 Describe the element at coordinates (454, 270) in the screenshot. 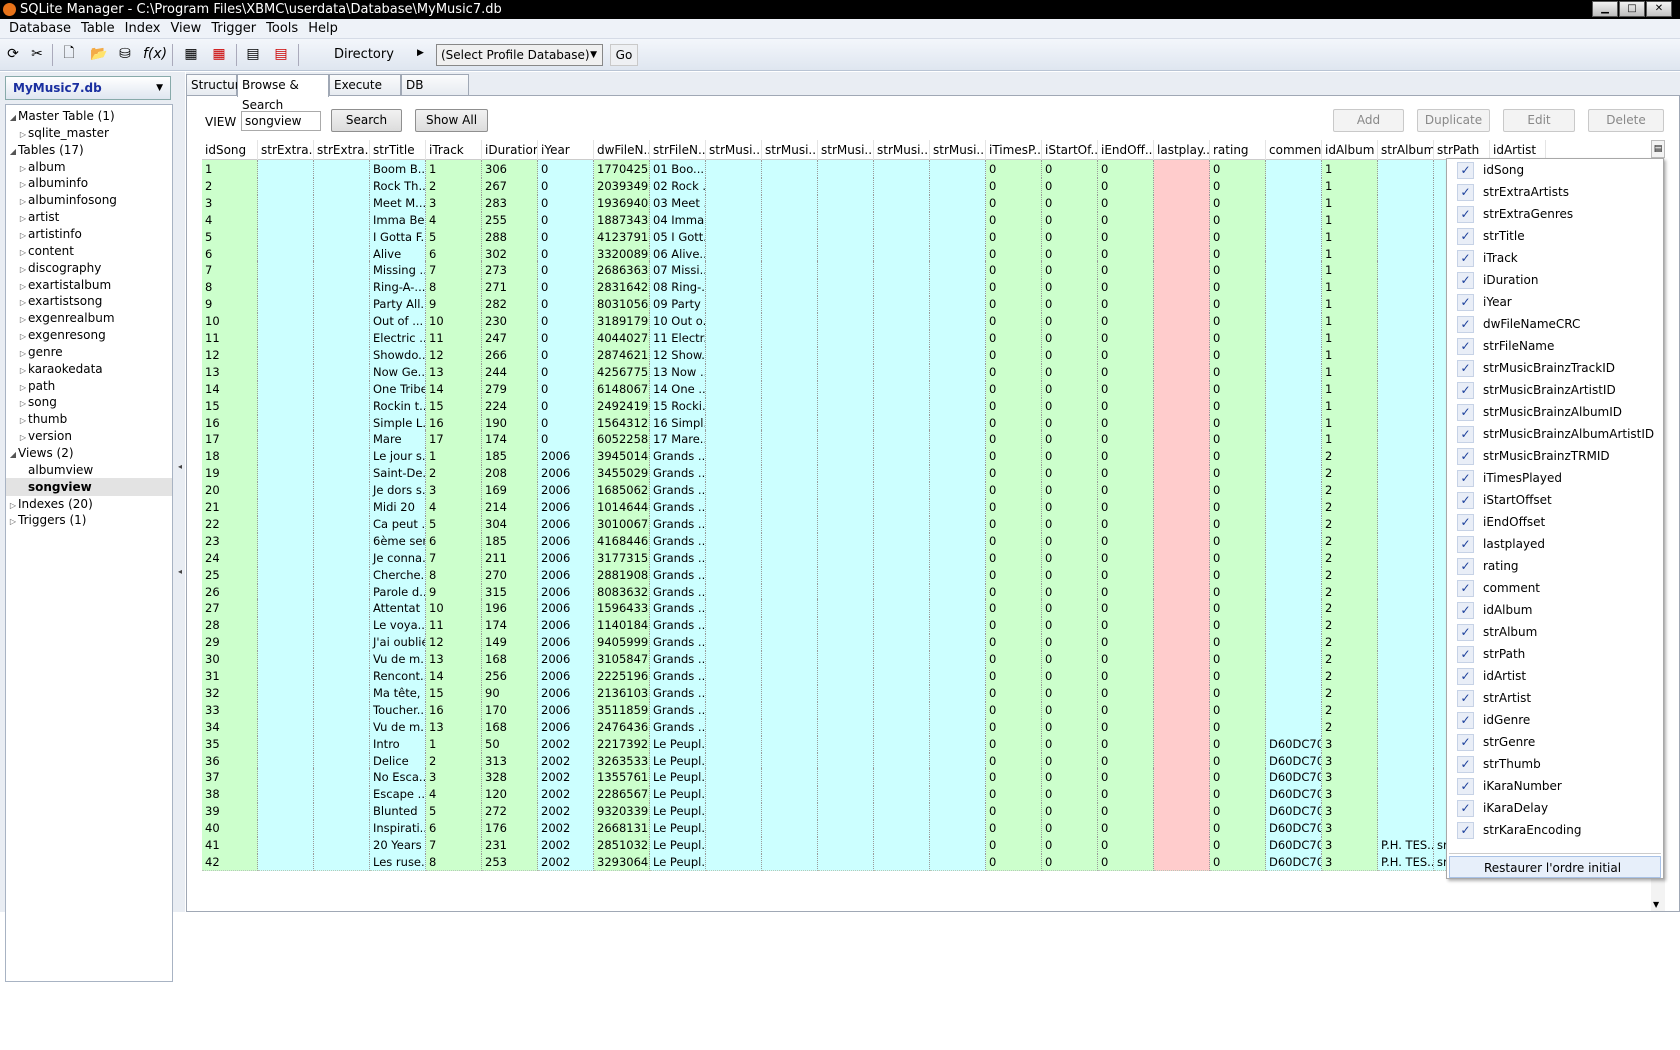

I see `table-cell: 7` at that location.